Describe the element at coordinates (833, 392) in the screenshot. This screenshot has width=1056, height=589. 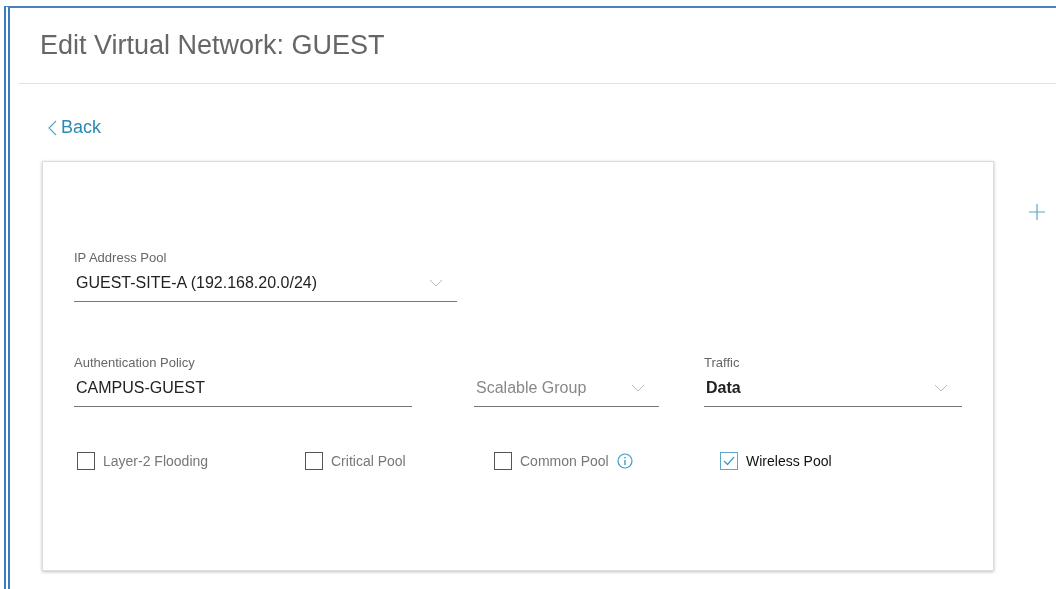
I see `traffic-dropdown: Data` at that location.